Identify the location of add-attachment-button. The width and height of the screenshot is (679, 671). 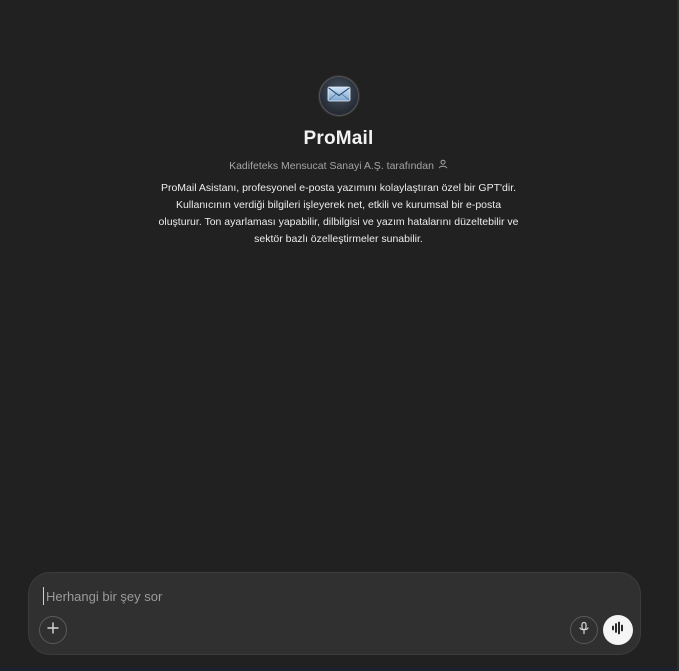
(53, 630).